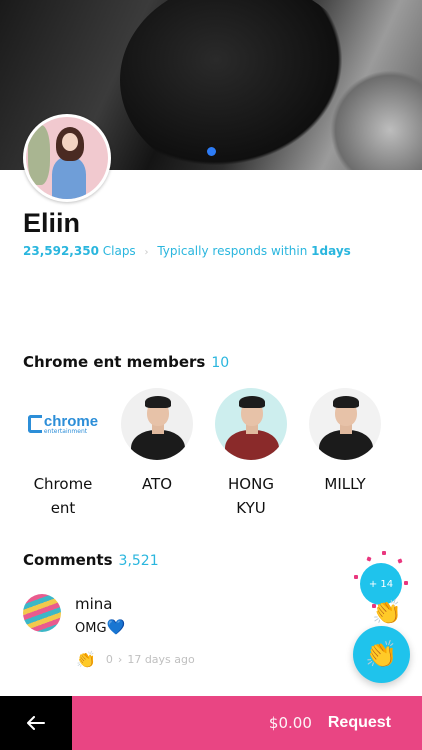  What do you see at coordinates (68, 560) in the screenshot?
I see `comments-title: Comments` at bounding box center [68, 560].